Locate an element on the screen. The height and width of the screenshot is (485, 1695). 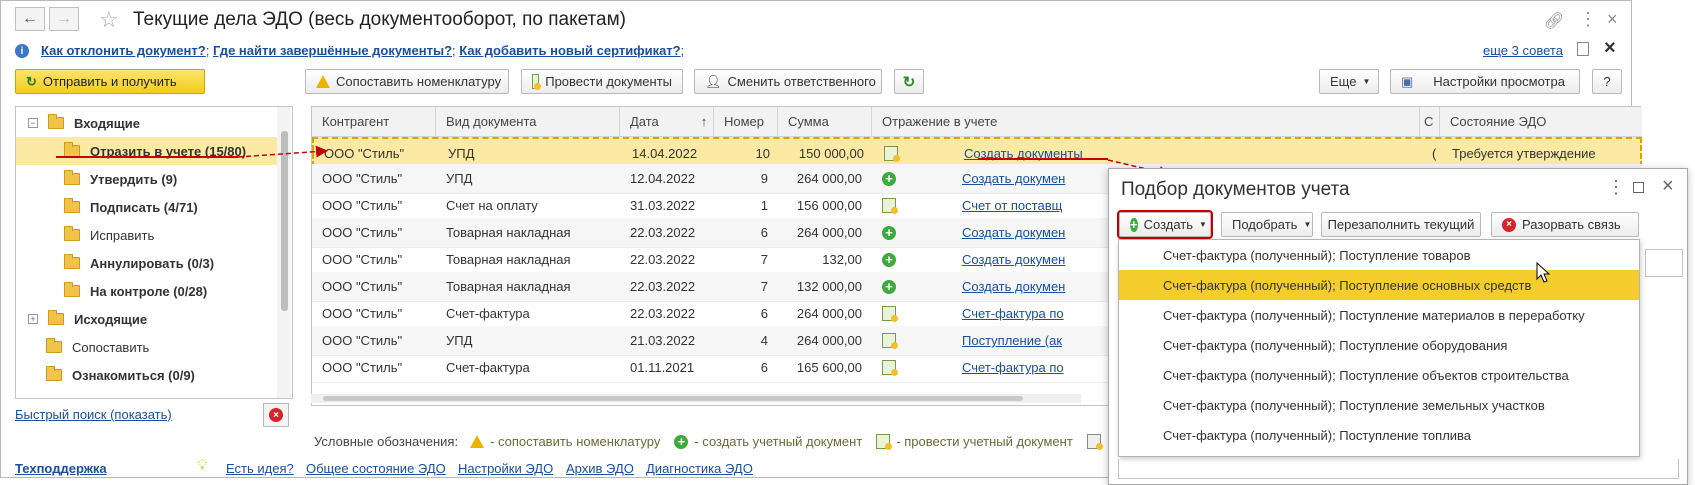
arrow-annotation is located at coordinates (282, 151).